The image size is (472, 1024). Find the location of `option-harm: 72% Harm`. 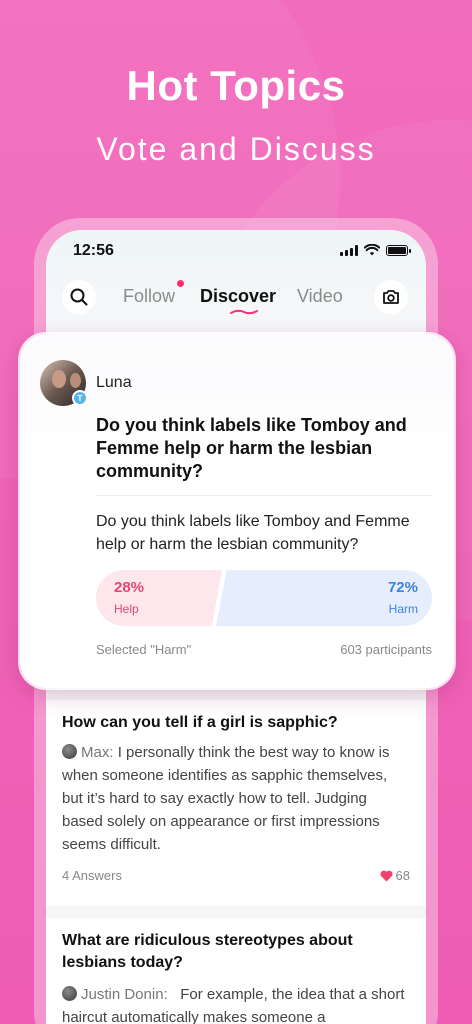

option-harm: 72% Harm is located at coordinates (324, 598).